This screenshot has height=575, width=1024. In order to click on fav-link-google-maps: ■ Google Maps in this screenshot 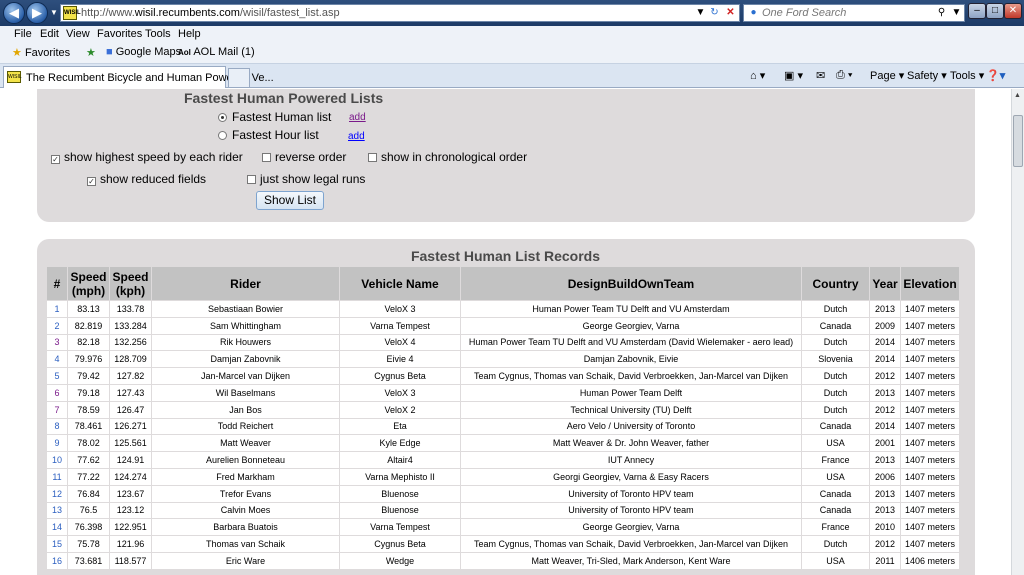, I will do `click(143, 52)`.